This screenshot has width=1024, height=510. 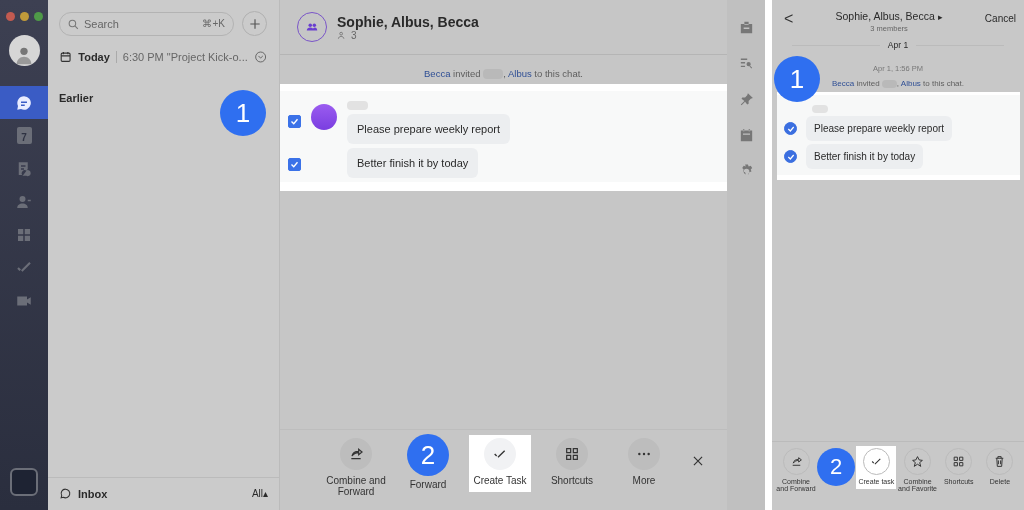 What do you see at coordinates (24, 16) in the screenshot?
I see `minimize-window-icon` at bounding box center [24, 16].